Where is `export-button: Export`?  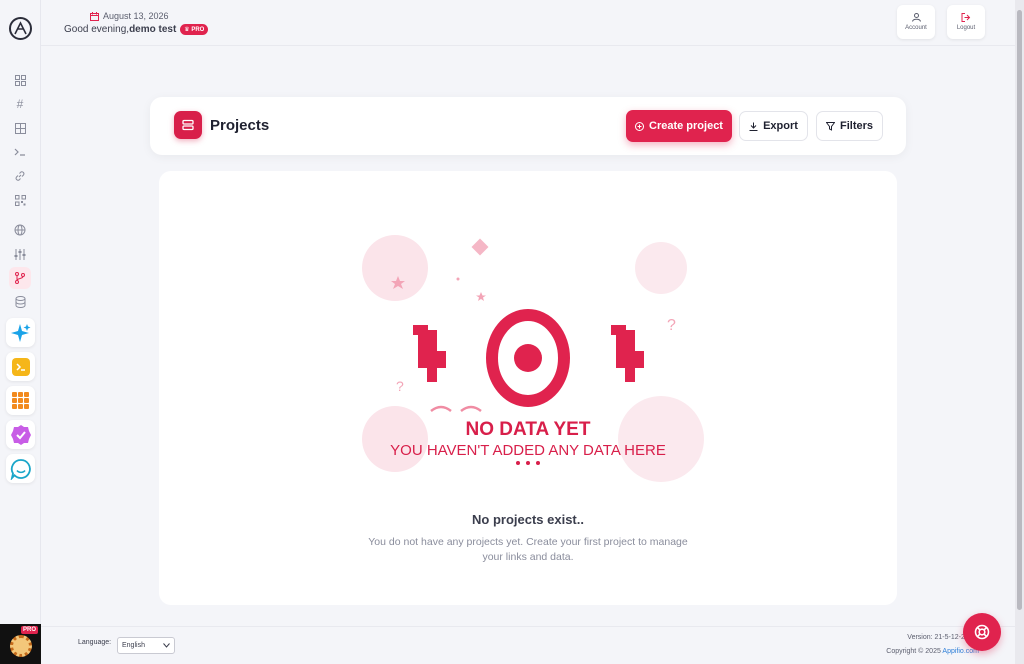
export-button: Export is located at coordinates (773, 126).